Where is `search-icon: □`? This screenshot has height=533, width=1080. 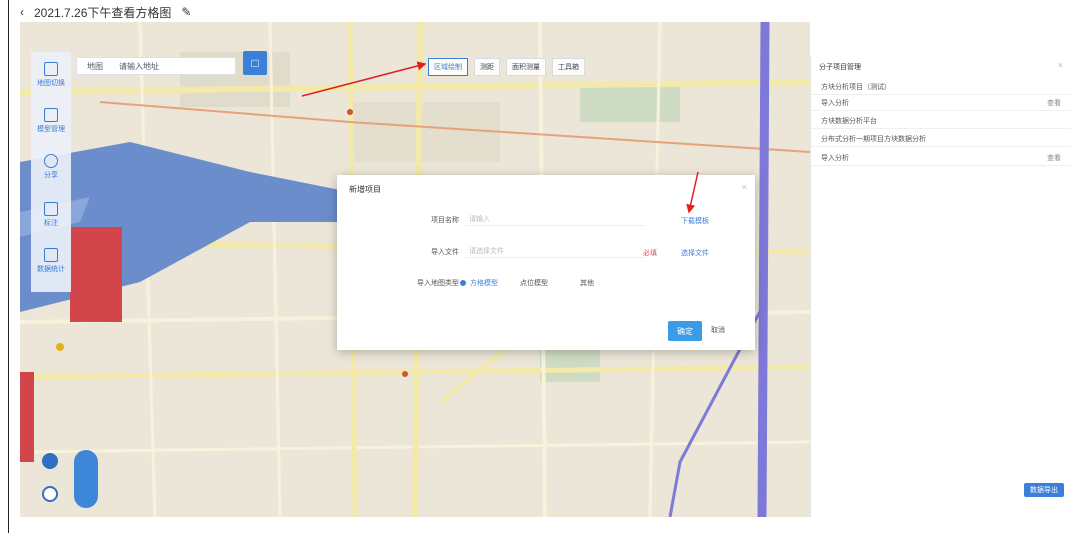 search-icon: □ is located at coordinates (255, 63).